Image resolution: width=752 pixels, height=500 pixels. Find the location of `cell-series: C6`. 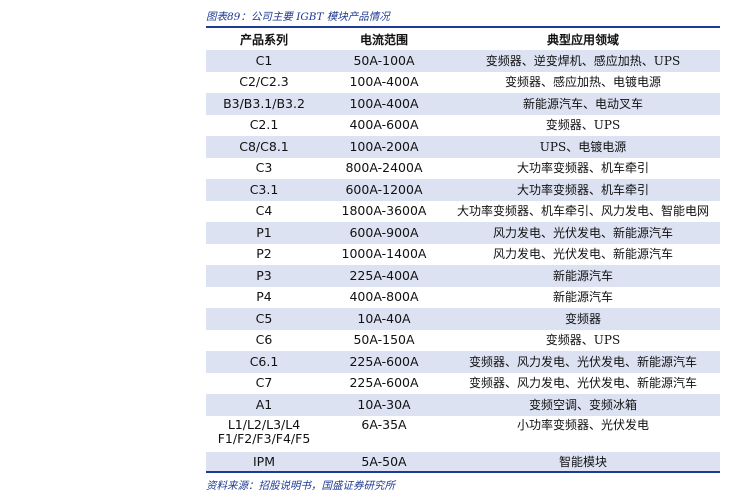

cell-series: C6 is located at coordinates (264, 340).